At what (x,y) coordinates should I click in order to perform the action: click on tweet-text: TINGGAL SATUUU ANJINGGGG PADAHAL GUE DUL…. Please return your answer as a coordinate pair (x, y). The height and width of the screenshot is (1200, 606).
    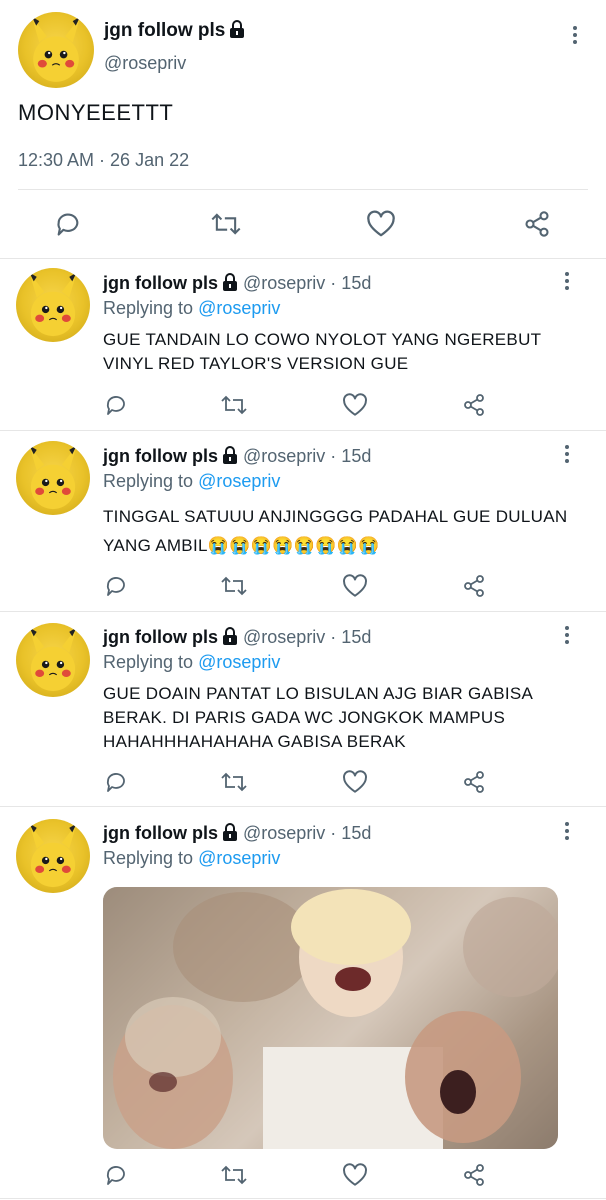
    Looking at the image, I should click on (335, 531).